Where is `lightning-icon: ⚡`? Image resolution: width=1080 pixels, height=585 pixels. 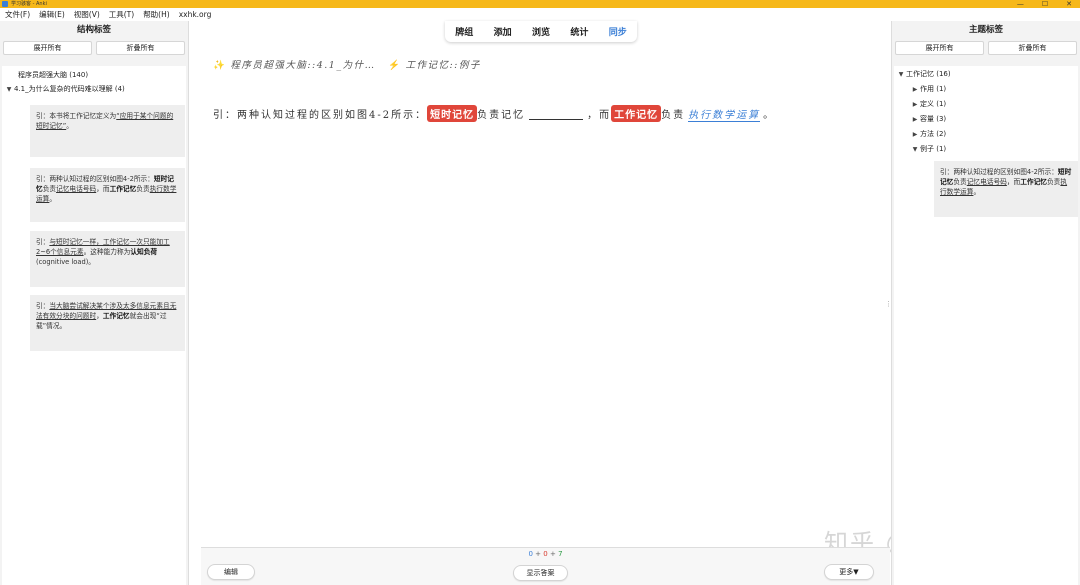
lightning-icon: ⚡ is located at coordinates (395, 65).